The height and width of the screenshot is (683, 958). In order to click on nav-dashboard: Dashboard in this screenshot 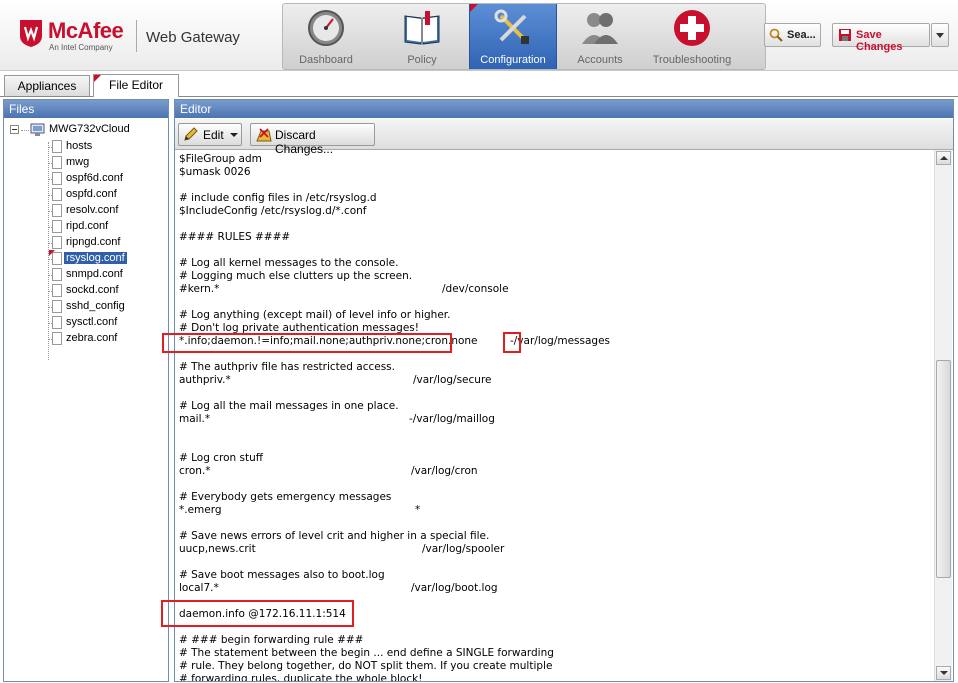, I will do `click(326, 36)`.